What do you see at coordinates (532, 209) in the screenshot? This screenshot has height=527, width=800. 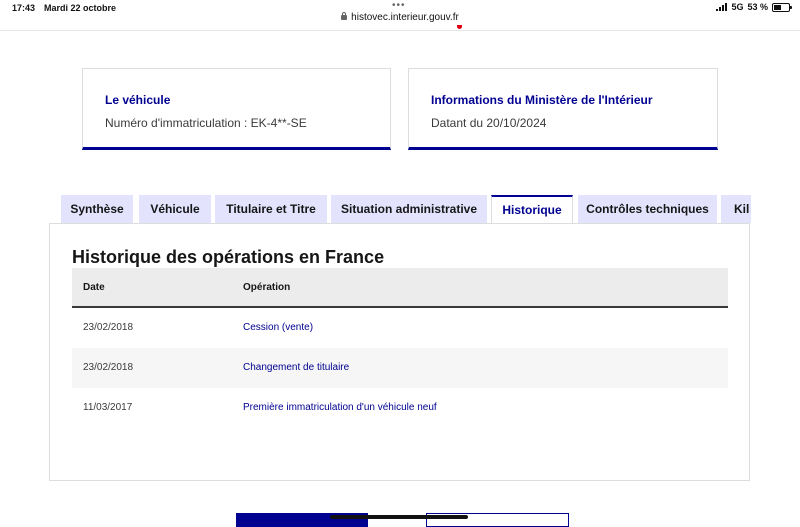 I see `tab-historique: Historique` at bounding box center [532, 209].